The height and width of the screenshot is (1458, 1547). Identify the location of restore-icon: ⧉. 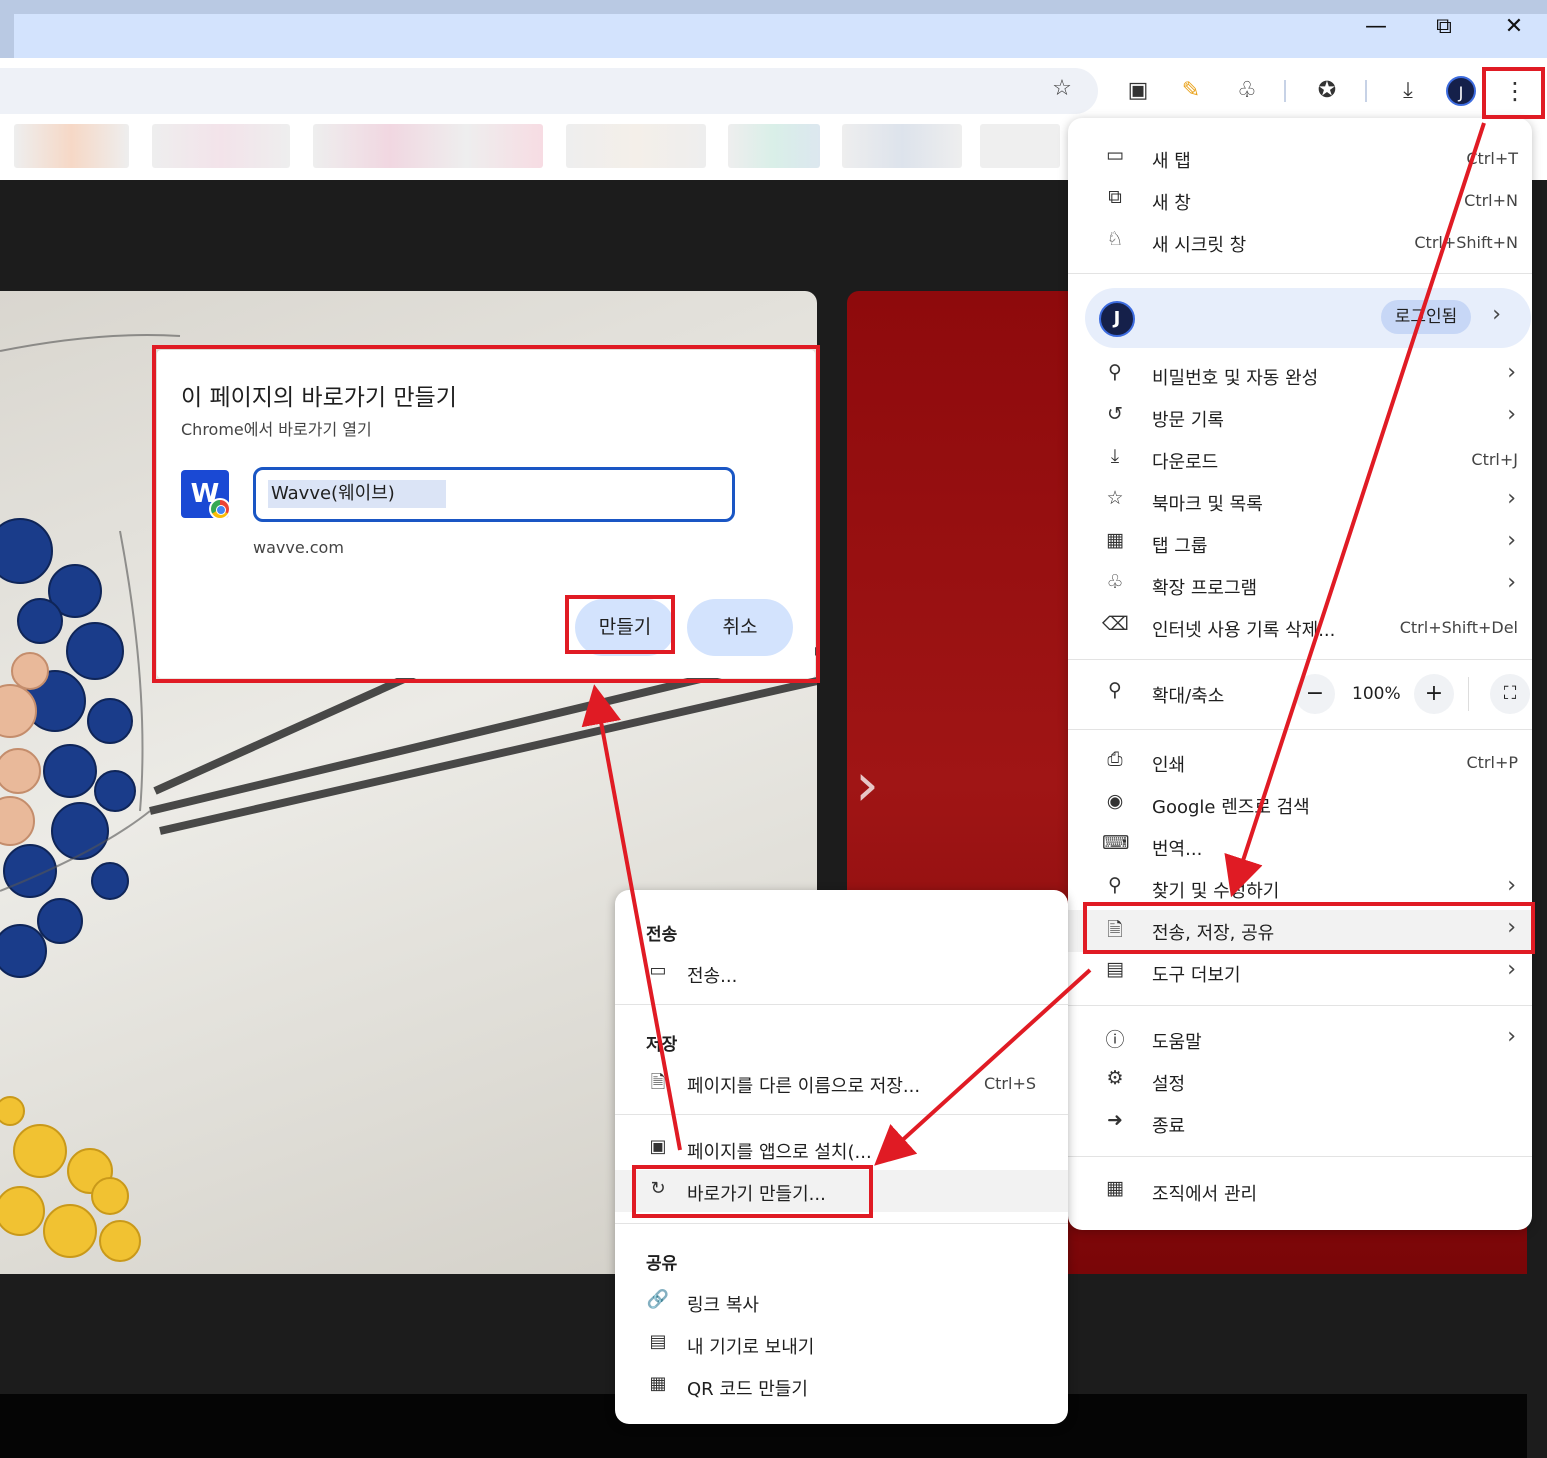
(1444, 27).